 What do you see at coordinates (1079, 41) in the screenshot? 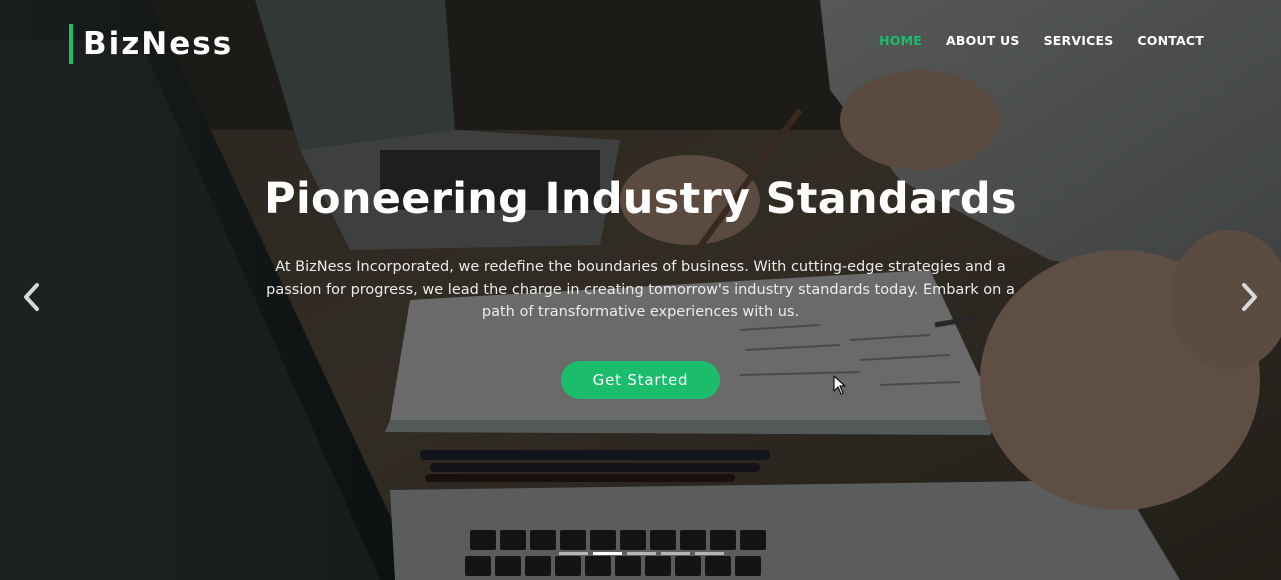
I see `nav-item-services: SERVICES` at bounding box center [1079, 41].